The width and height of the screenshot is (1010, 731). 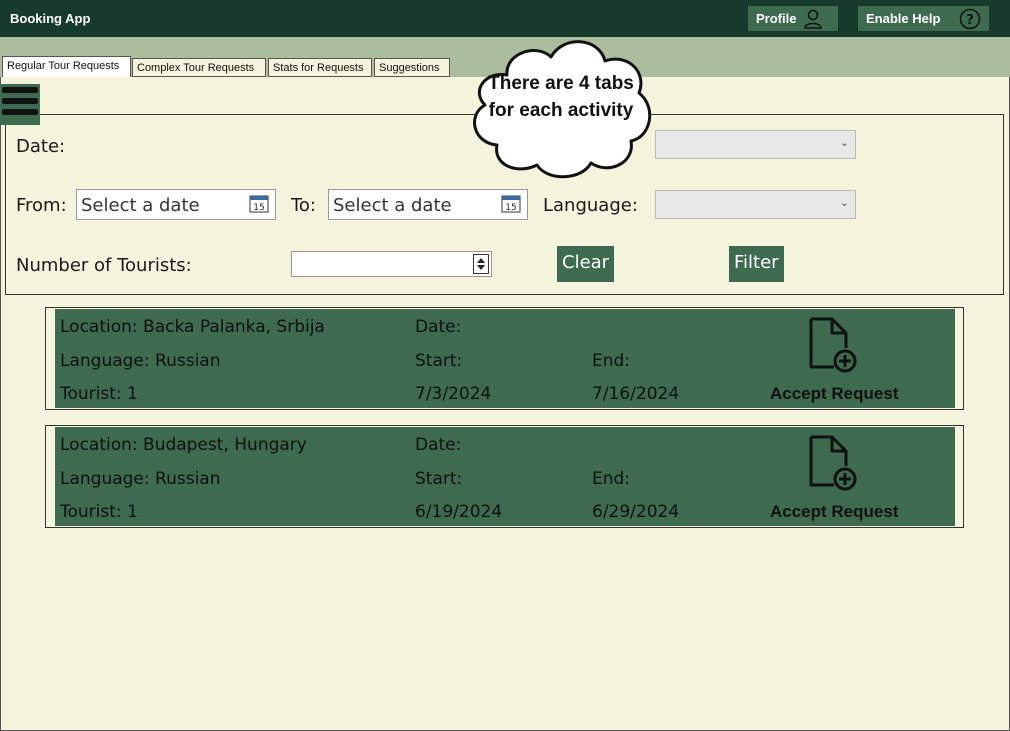 I want to click on tab-suggestions: Suggestions, so click(x=412, y=67).